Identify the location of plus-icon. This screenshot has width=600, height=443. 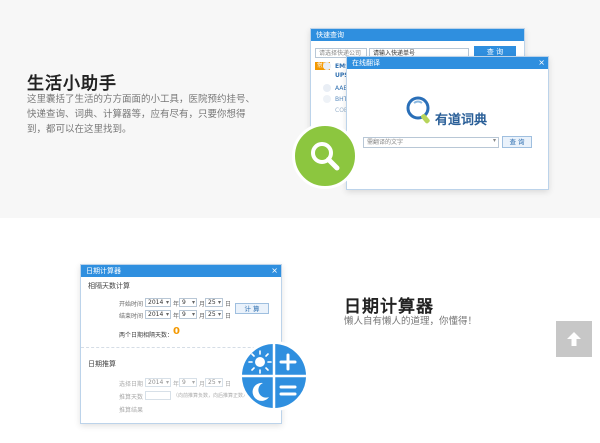
(288, 362).